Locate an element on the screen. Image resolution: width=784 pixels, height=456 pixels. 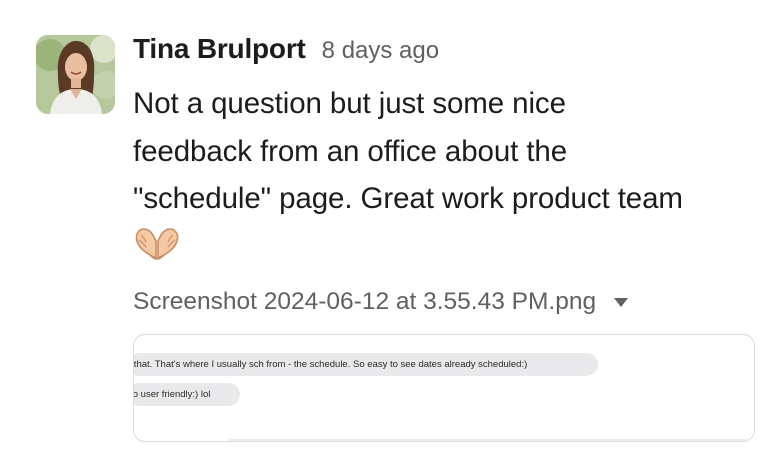
avatar is located at coordinates (75, 74).